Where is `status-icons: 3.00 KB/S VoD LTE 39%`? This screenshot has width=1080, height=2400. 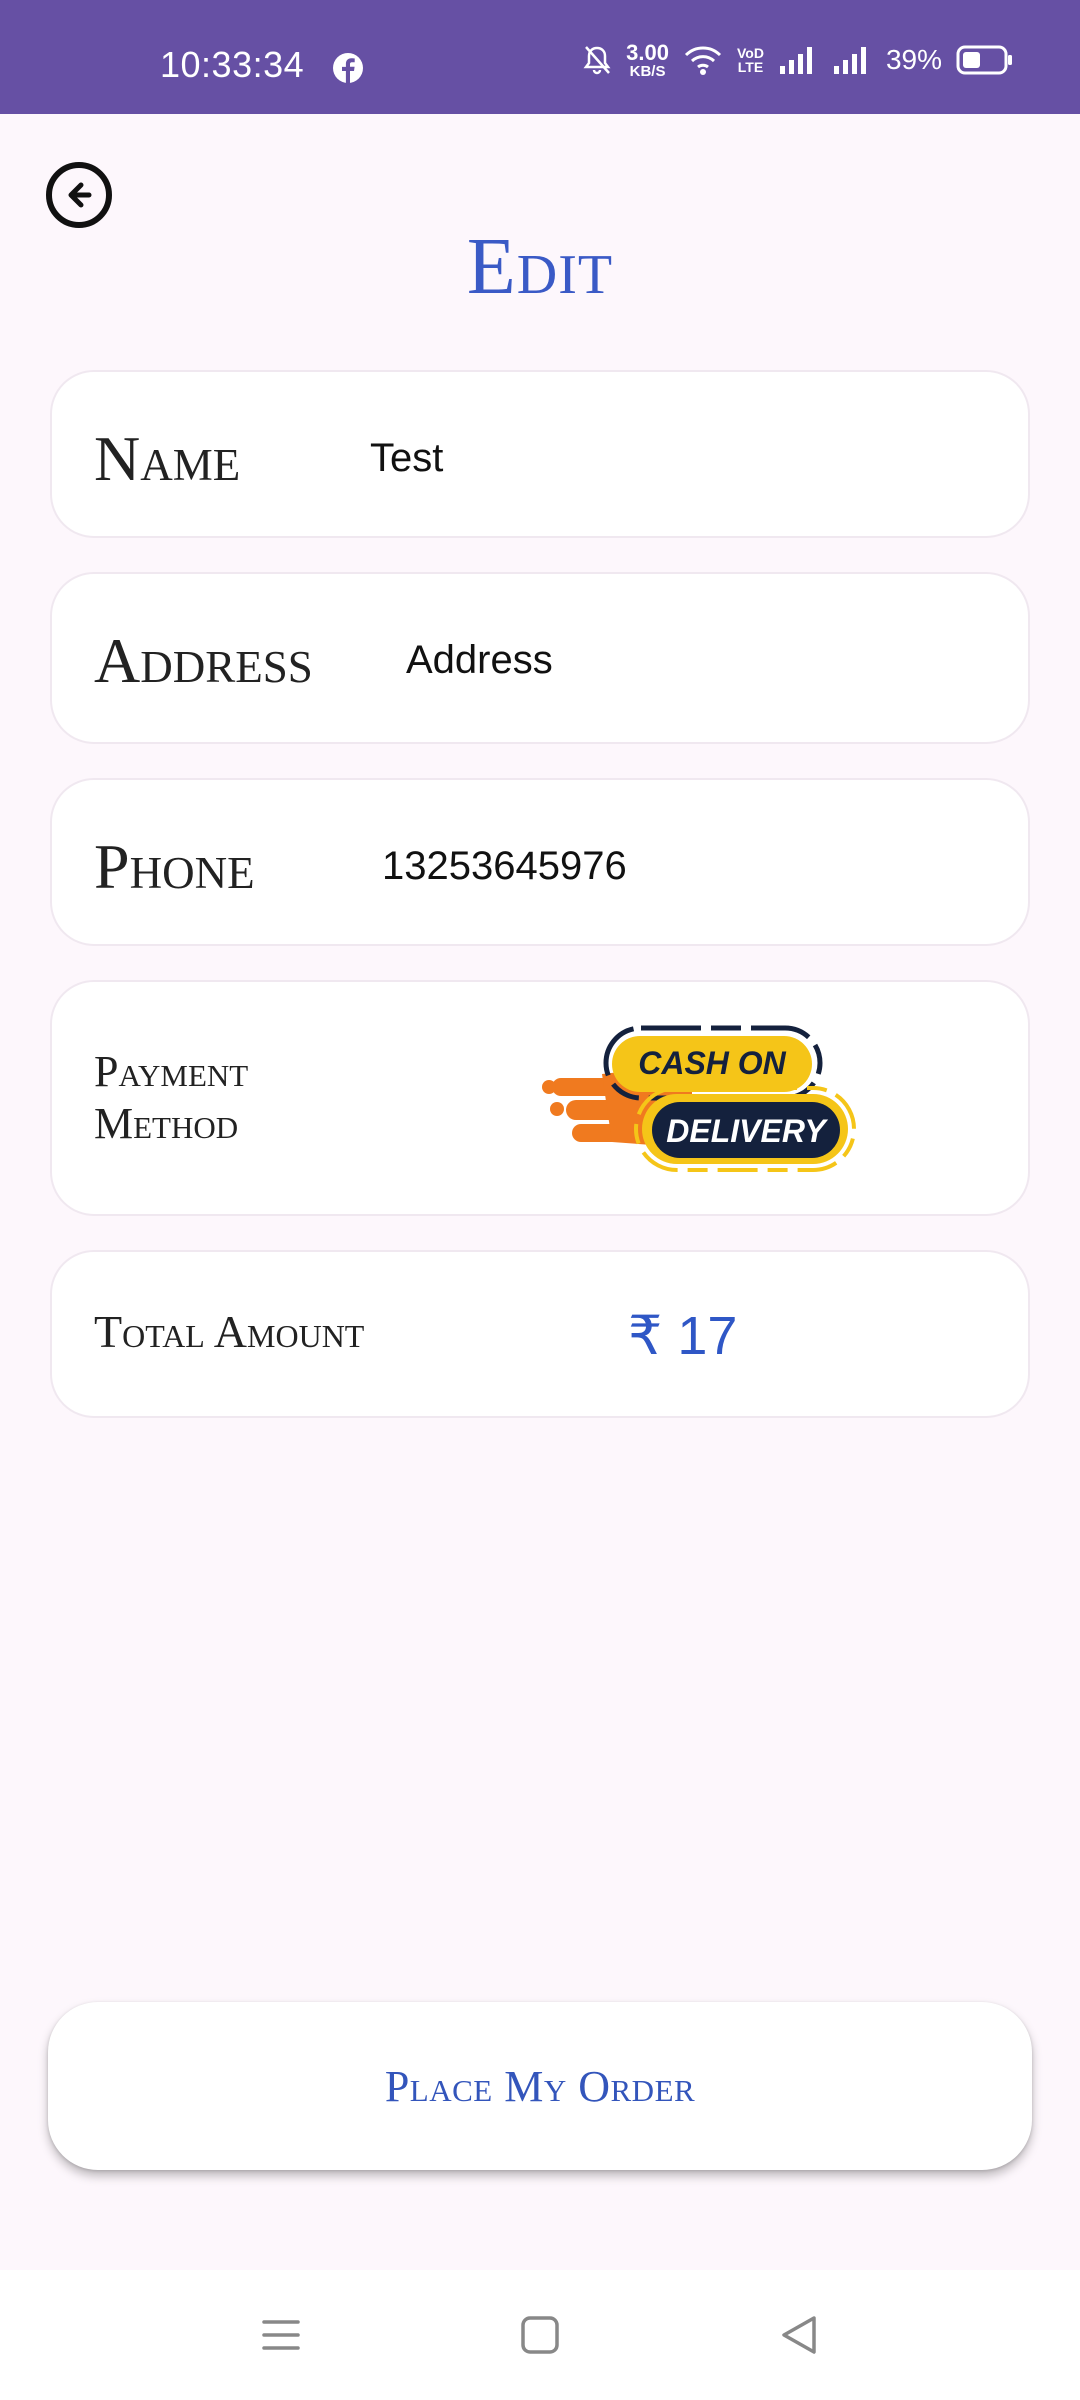 status-icons: 3.00 KB/S VoD LTE 39% is located at coordinates (798, 60).